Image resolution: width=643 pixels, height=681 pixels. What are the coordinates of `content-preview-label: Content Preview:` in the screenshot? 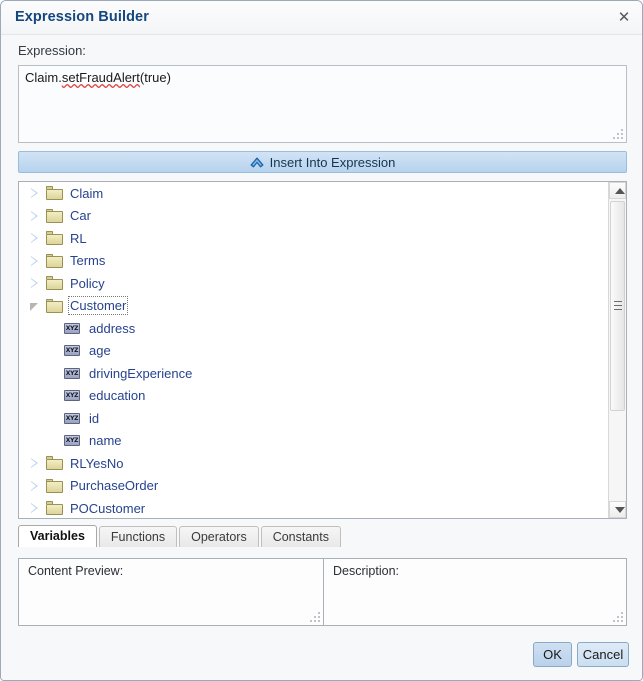 It's located at (76, 571).